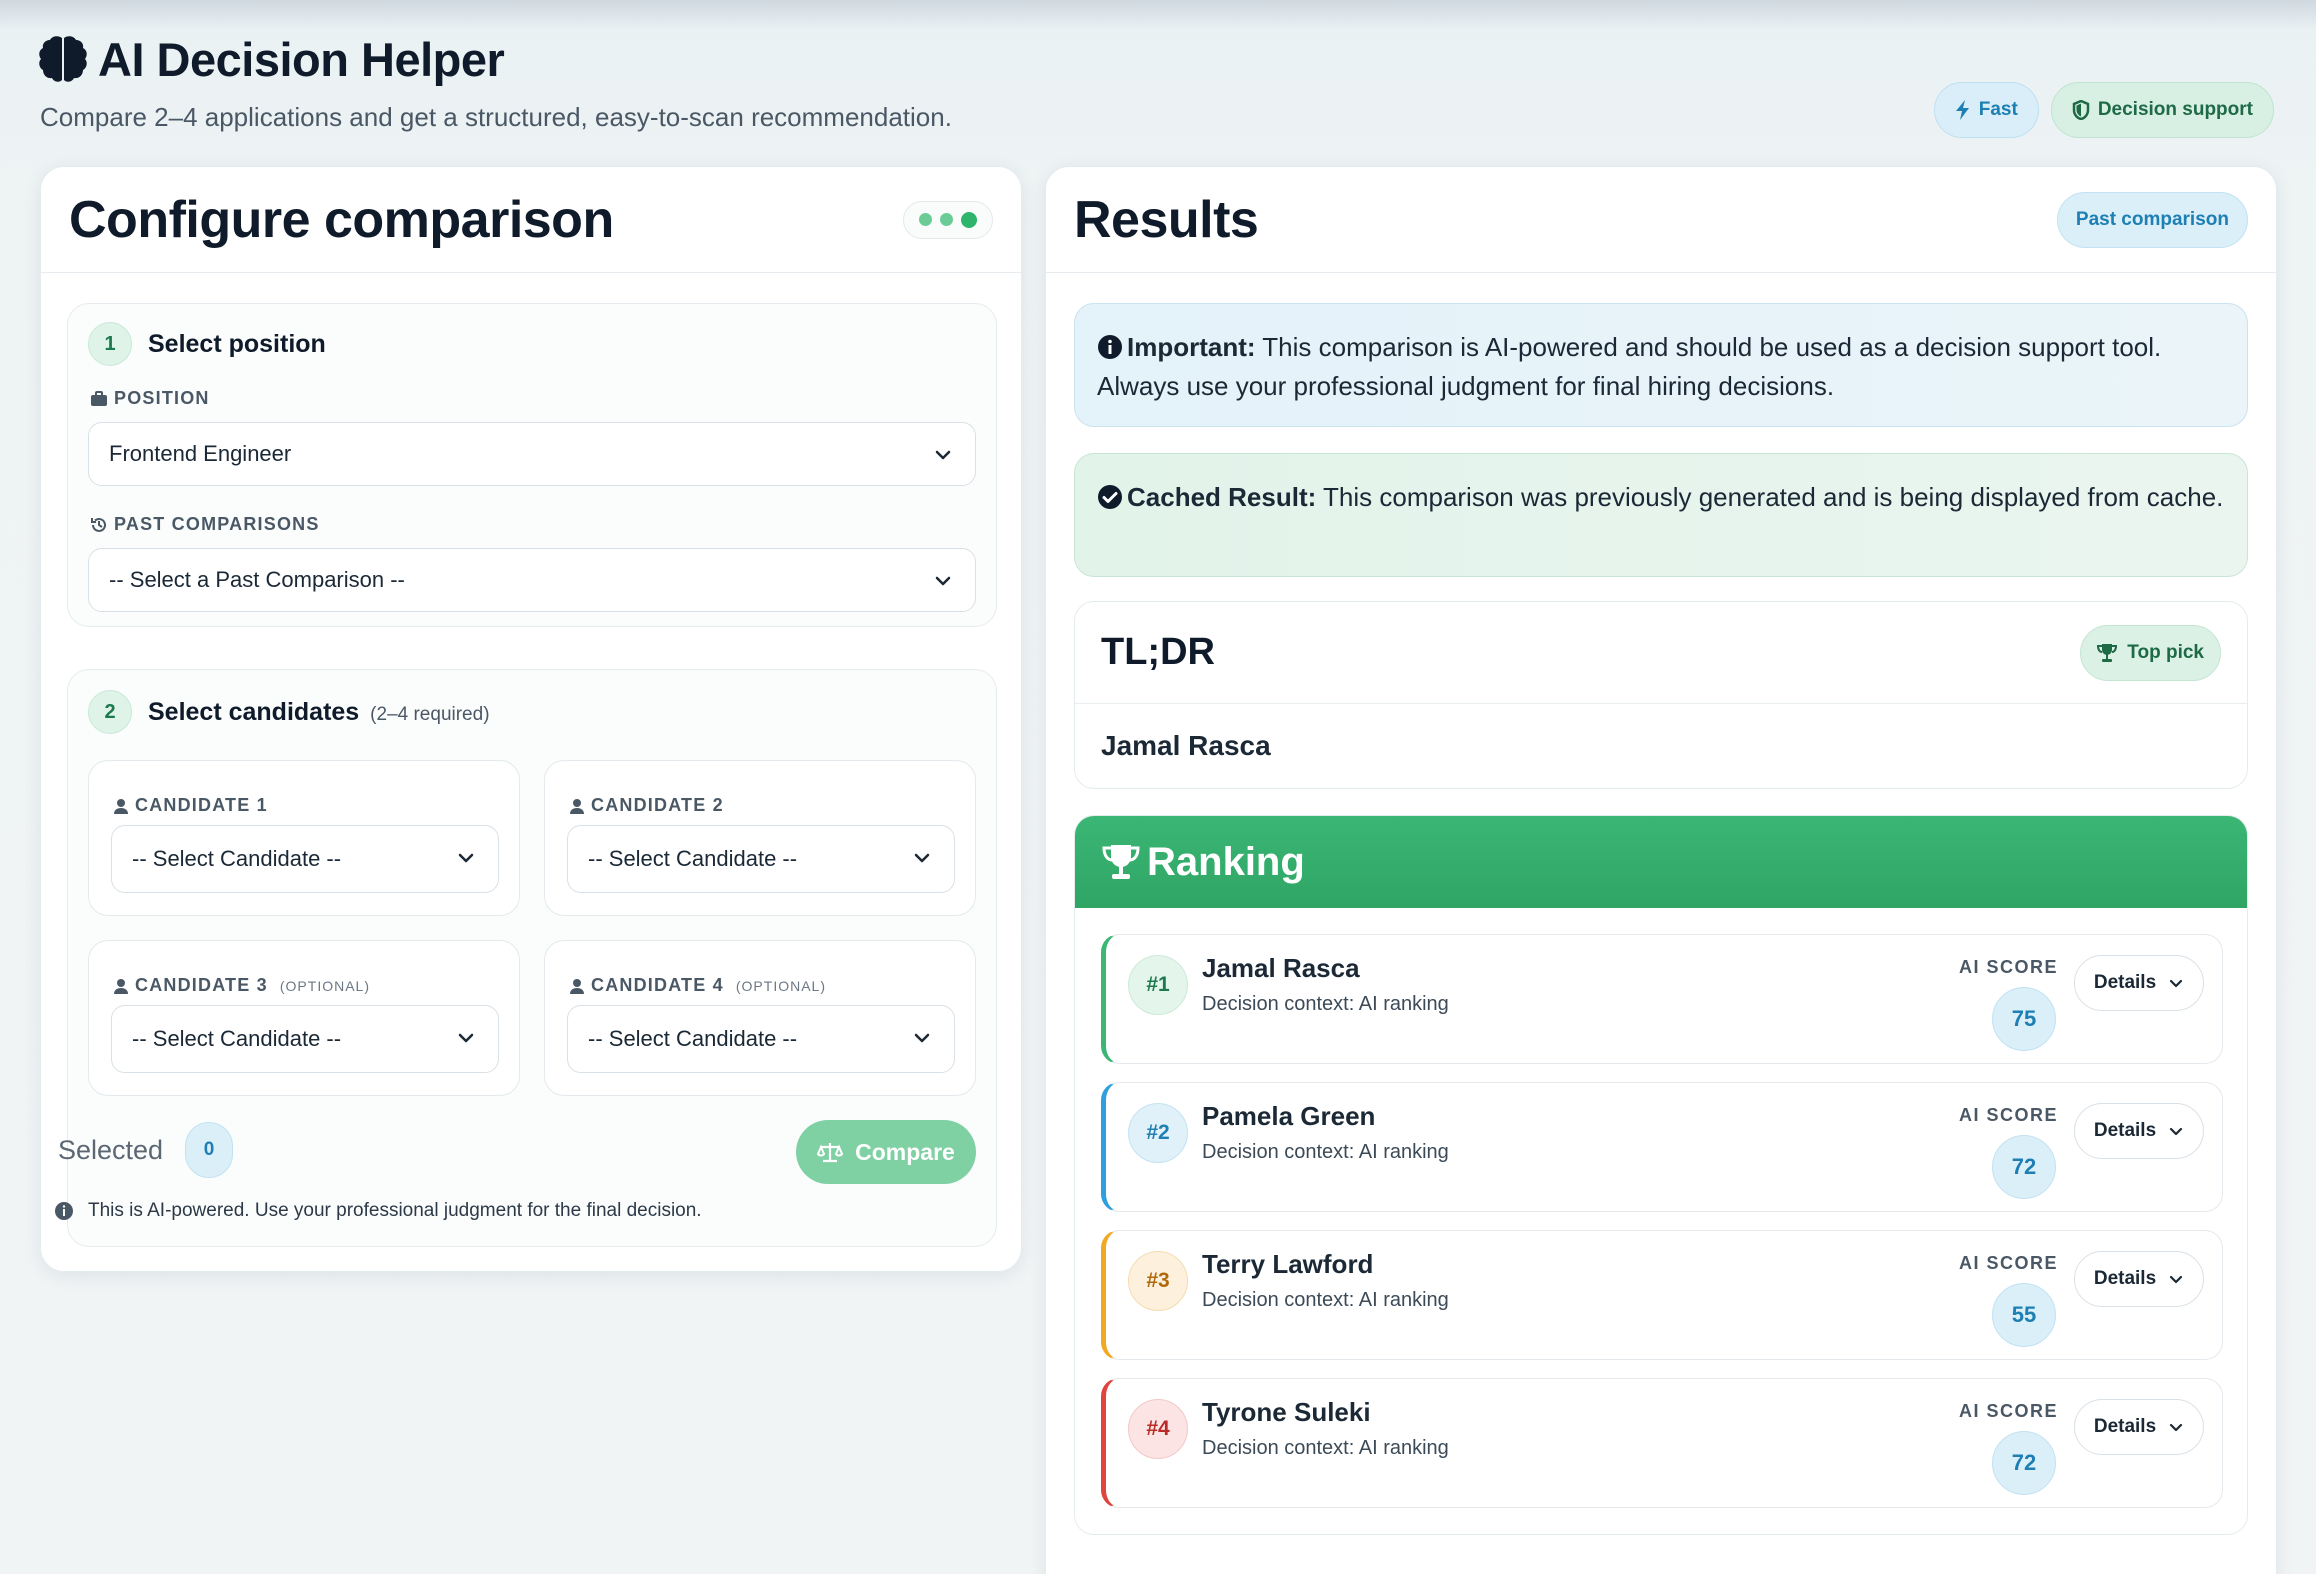 The height and width of the screenshot is (1574, 2316). I want to click on candidate-name: Jamal Rasca, so click(1281, 968).